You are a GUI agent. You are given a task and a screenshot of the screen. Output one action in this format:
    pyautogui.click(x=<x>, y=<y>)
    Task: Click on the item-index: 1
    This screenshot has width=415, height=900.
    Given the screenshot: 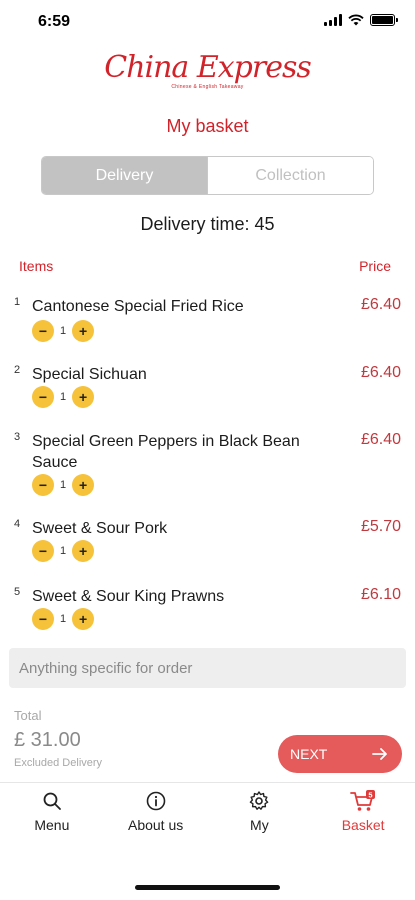 What is the action you would take?
    pyautogui.click(x=17, y=302)
    